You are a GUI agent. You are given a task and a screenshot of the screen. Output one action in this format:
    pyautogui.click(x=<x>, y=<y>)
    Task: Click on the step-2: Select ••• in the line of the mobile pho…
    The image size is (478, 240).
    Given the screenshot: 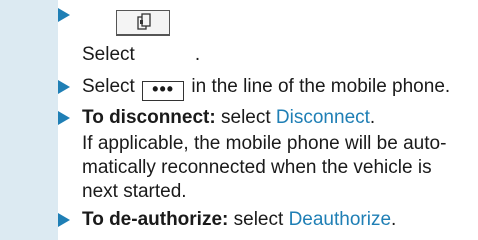 What is the action you would take?
    pyautogui.click(x=266, y=88)
    